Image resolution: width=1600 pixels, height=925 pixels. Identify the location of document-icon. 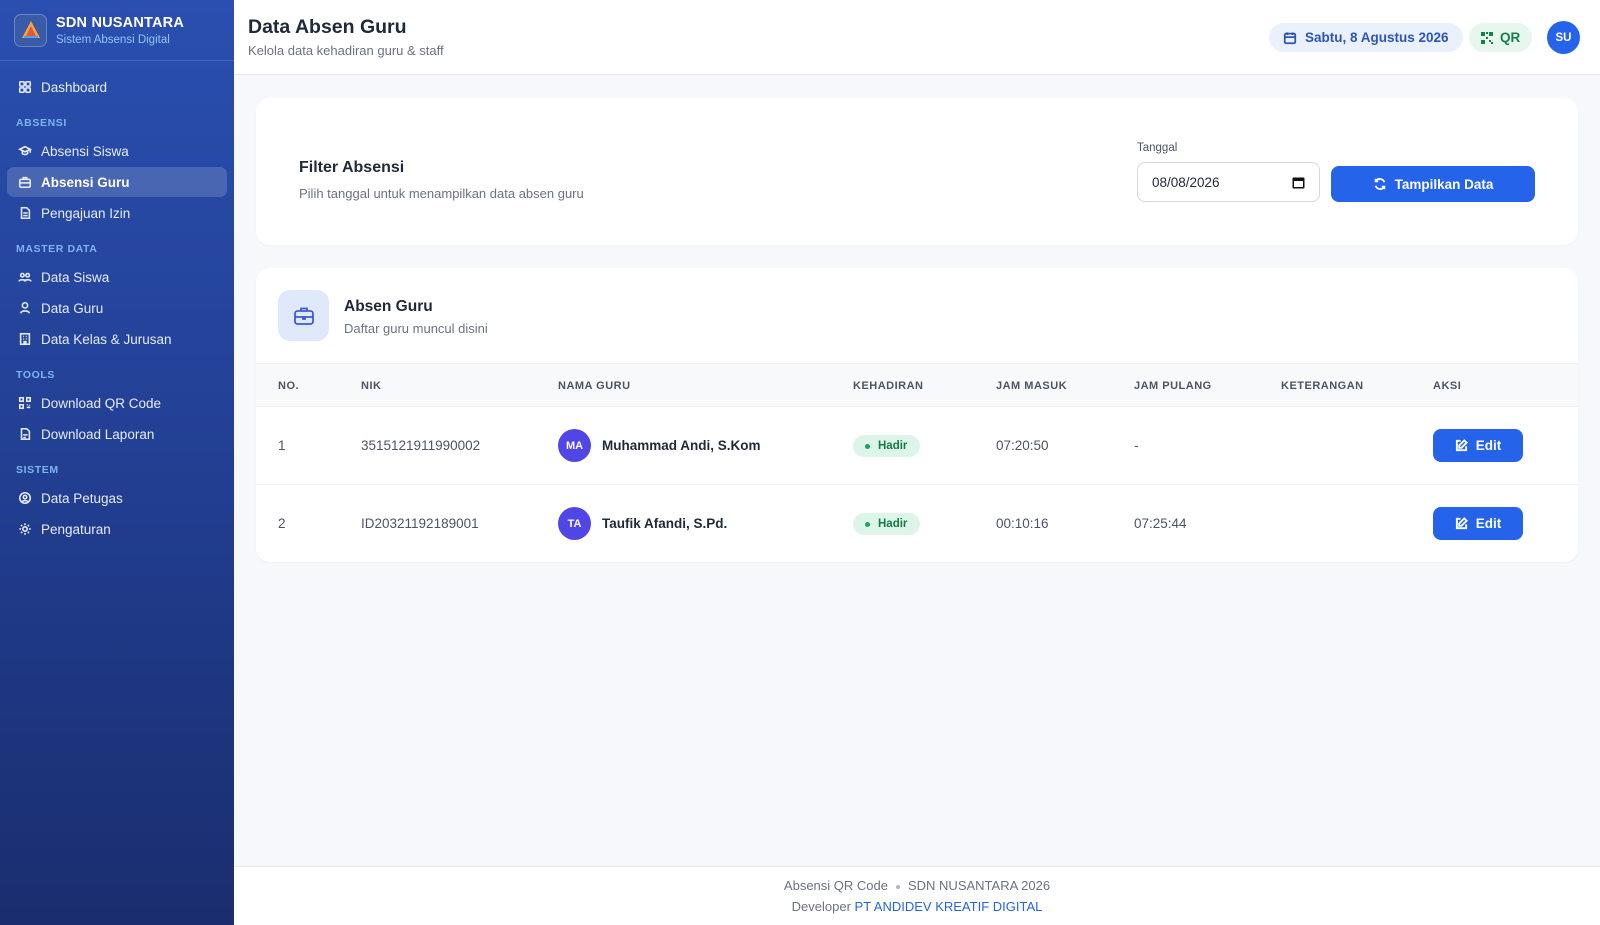
(24, 213).